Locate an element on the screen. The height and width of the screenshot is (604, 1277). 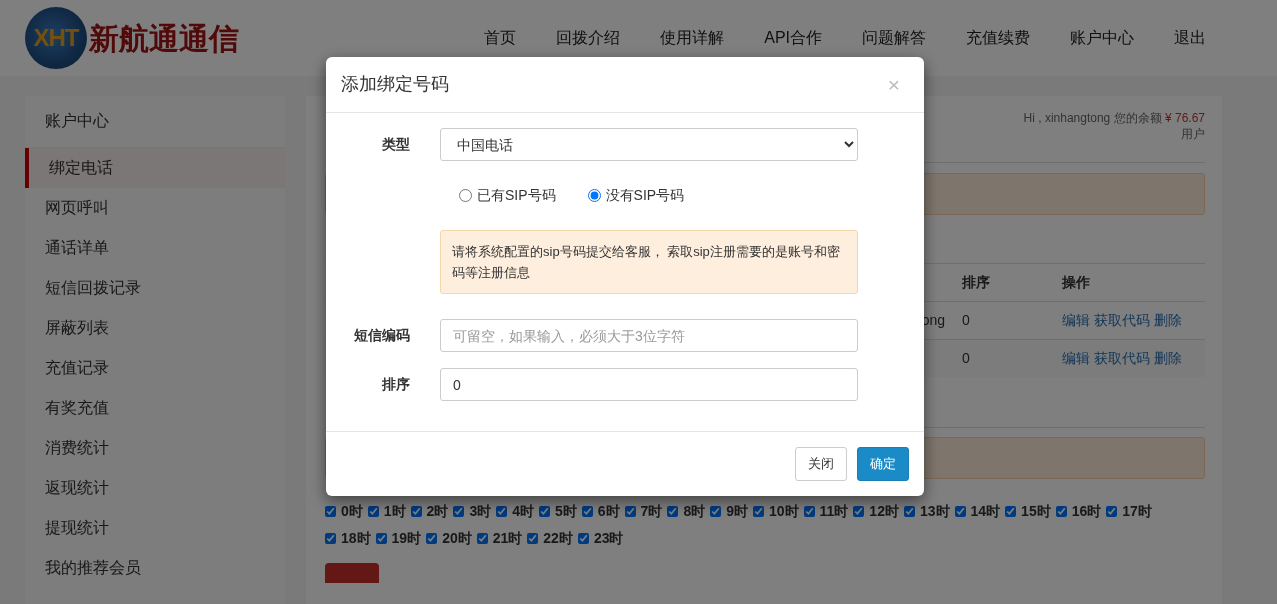
sidebar-item: 提现统计 is located at coordinates (155, 528).